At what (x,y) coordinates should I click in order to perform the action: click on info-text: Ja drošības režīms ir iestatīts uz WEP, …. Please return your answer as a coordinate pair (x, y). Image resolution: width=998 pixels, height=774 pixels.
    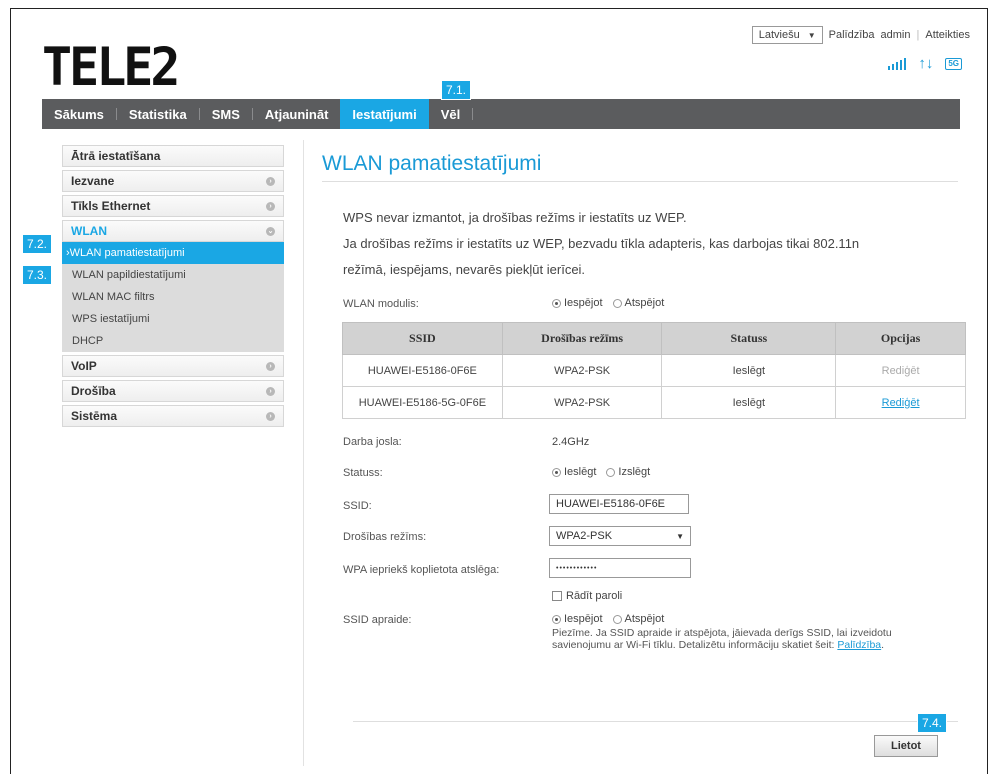
    Looking at the image, I should click on (601, 243).